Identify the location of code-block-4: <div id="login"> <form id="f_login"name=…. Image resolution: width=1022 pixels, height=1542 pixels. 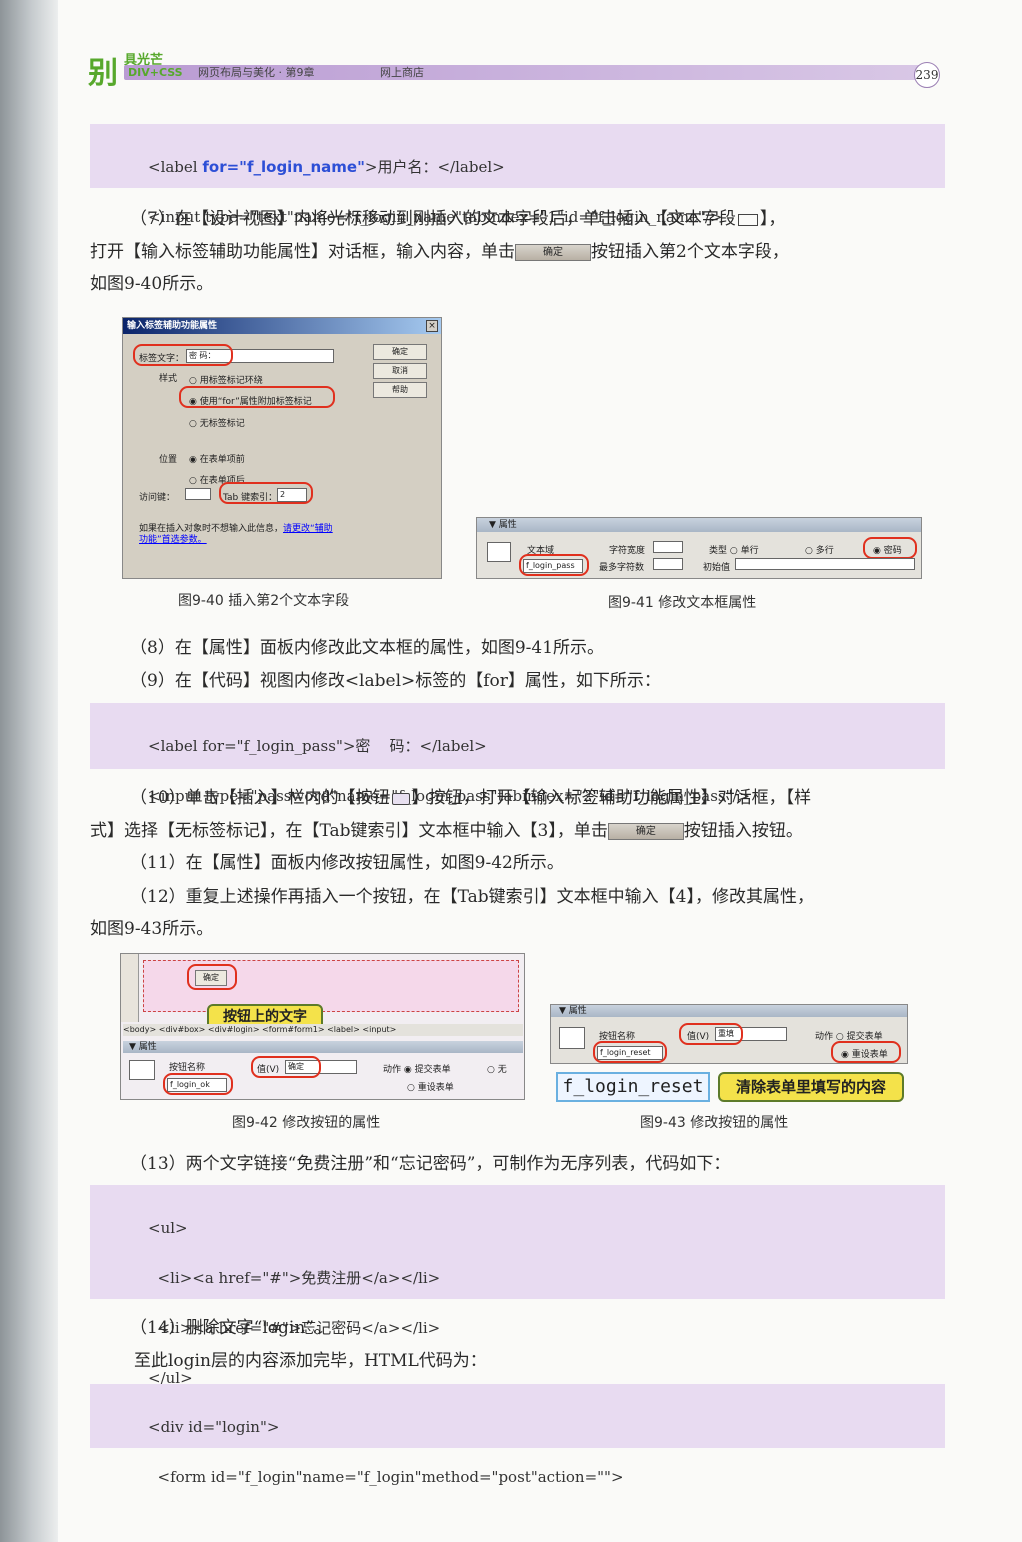
(517, 1435).